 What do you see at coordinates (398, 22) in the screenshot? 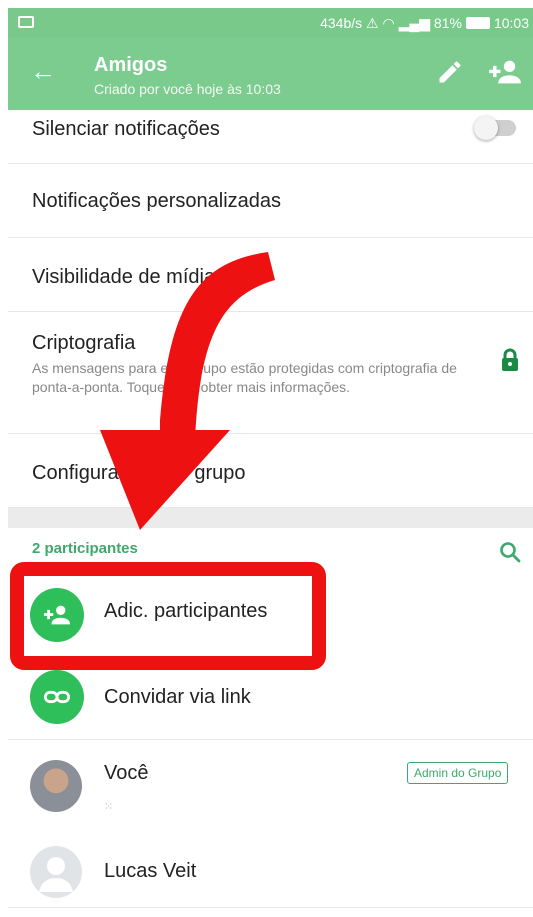
I see `signal-icons: ⚠ ◠ ▂▄▆` at bounding box center [398, 22].